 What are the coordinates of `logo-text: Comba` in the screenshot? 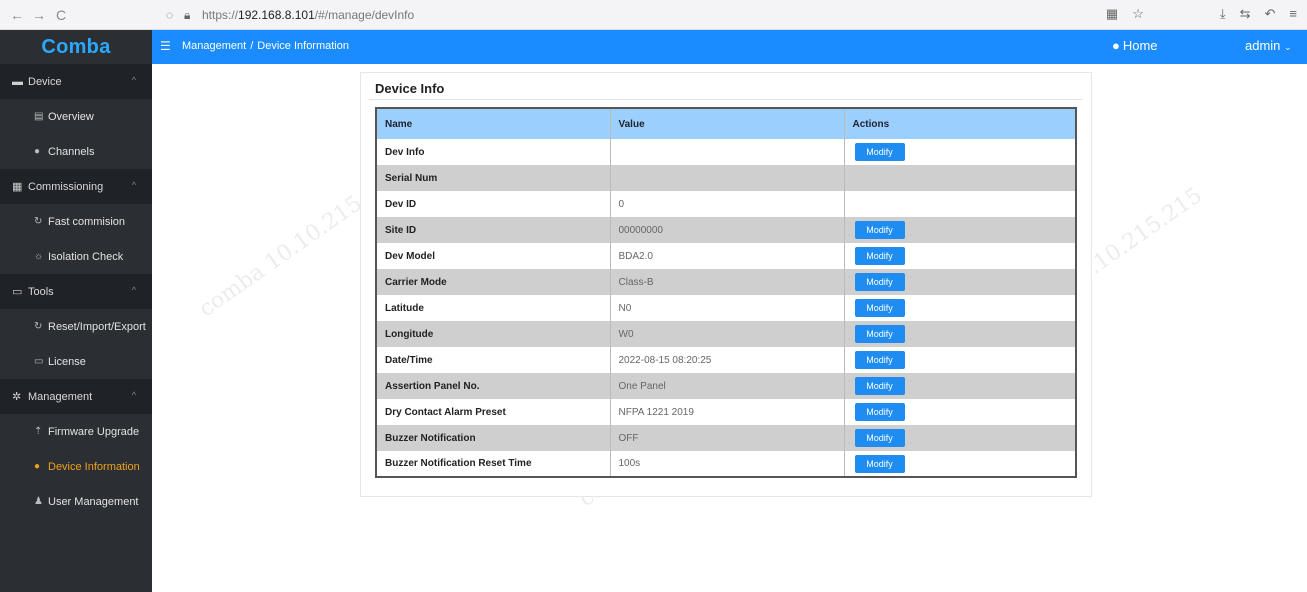 It's located at (76, 46).